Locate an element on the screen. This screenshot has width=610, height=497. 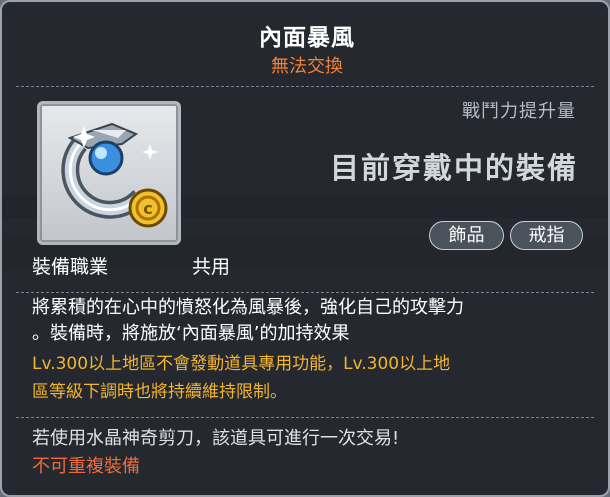
category-tag-ring: 戒指 is located at coordinates (546, 235).